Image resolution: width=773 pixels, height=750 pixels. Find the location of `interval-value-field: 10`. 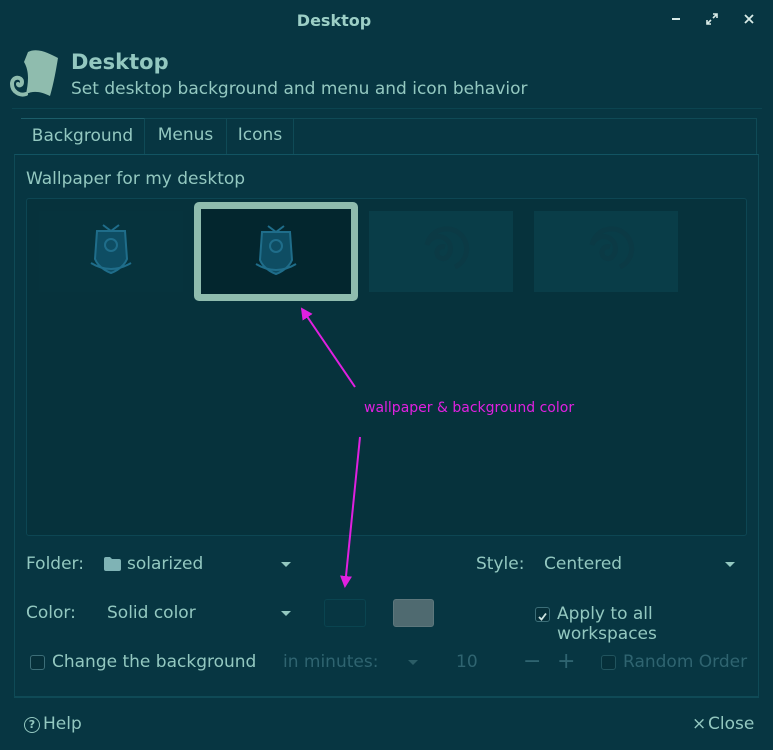

interval-value-field: 10 is located at coordinates (481, 662).